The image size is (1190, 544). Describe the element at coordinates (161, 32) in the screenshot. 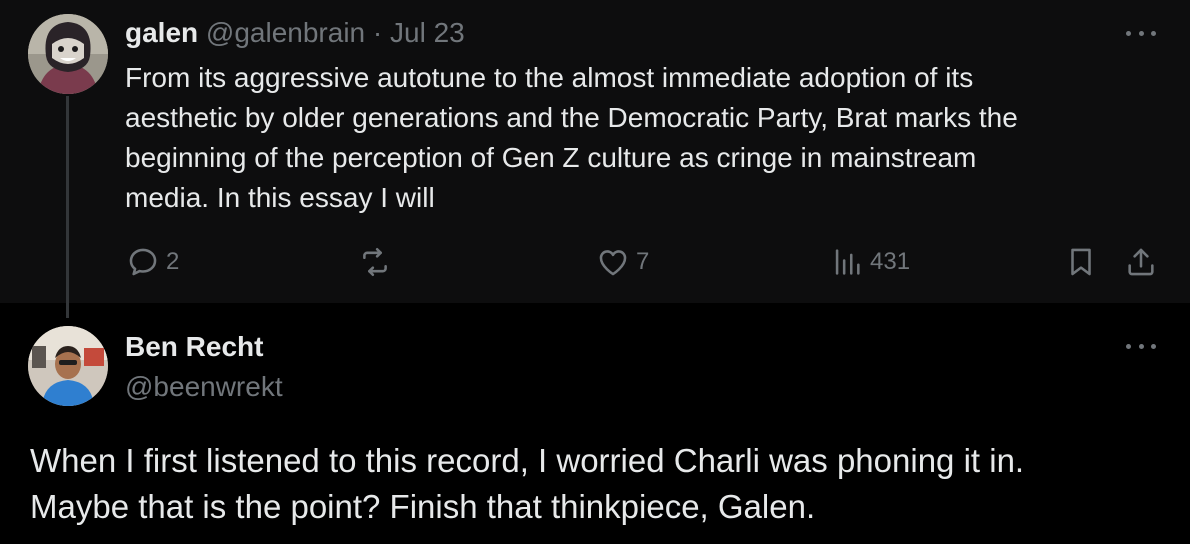

I see `author-name: galen` at that location.